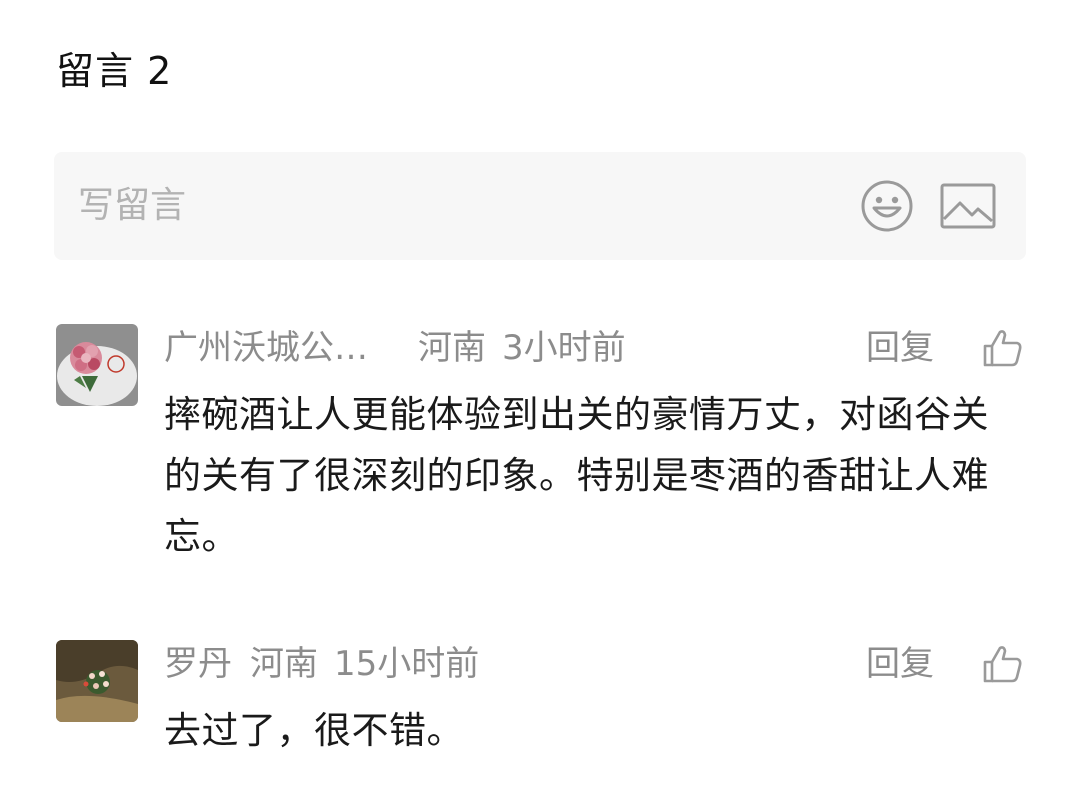 The width and height of the screenshot is (1080, 791). Describe the element at coordinates (540, 206) in the screenshot. I see `comment-input-box: 写留言` at that location.